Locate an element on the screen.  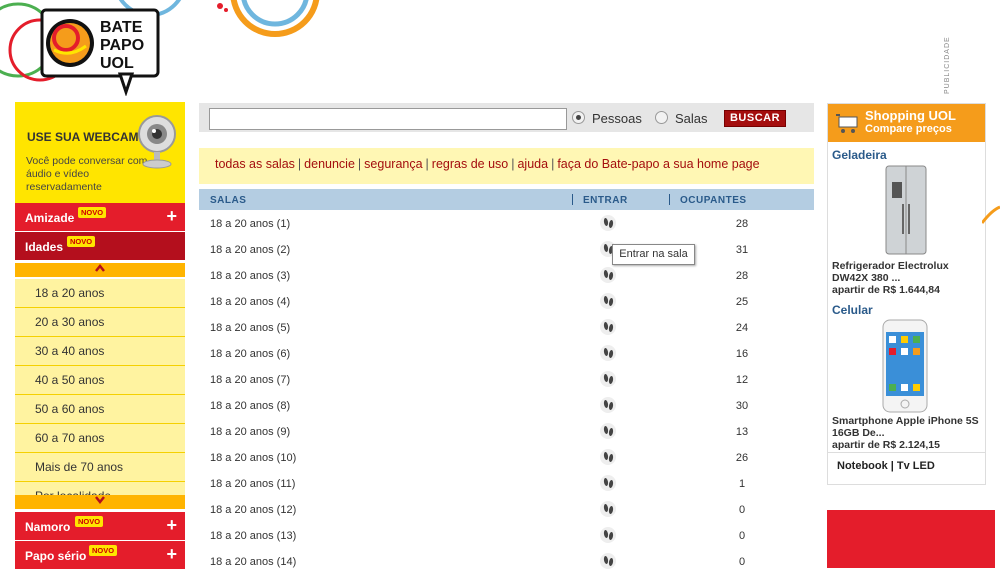
enter-room-tooltip: Entrar na sala is located at coordinates (653, 254).